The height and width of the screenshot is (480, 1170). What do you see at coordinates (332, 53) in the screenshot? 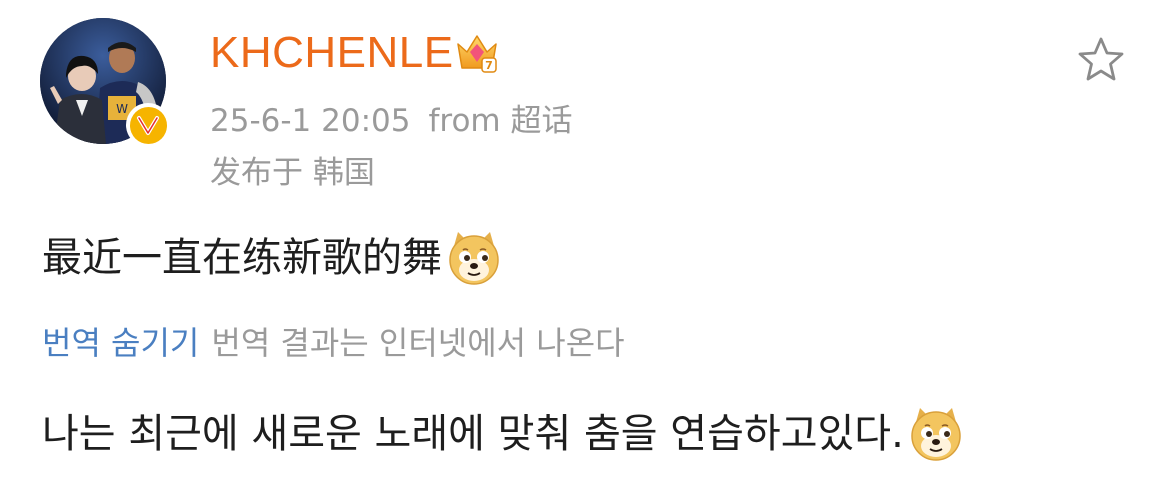
I see `author-name: KHCHENLE` at bounding box center [332, 53].